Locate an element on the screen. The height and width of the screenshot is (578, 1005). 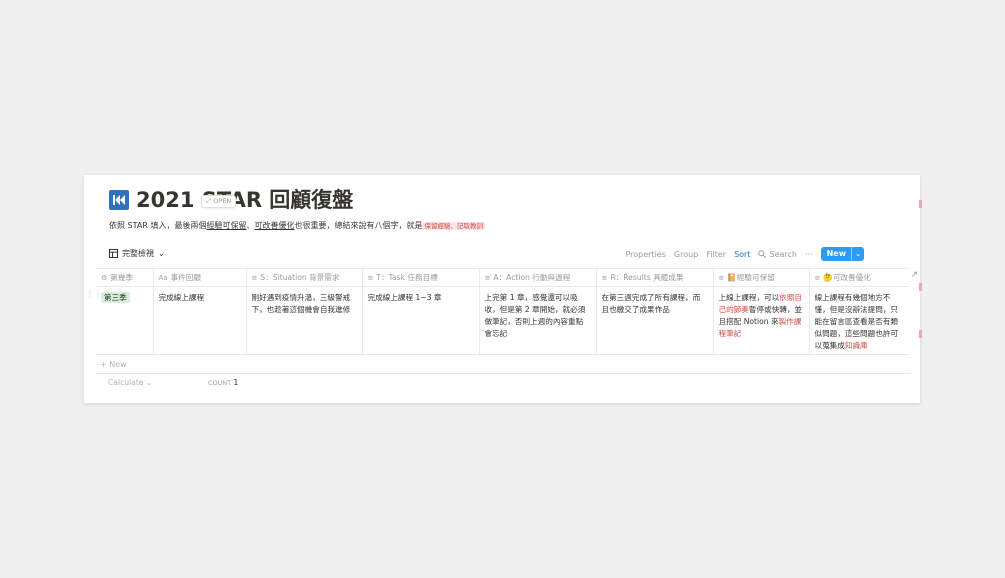
search-icon is located at coordinates (762, 254).